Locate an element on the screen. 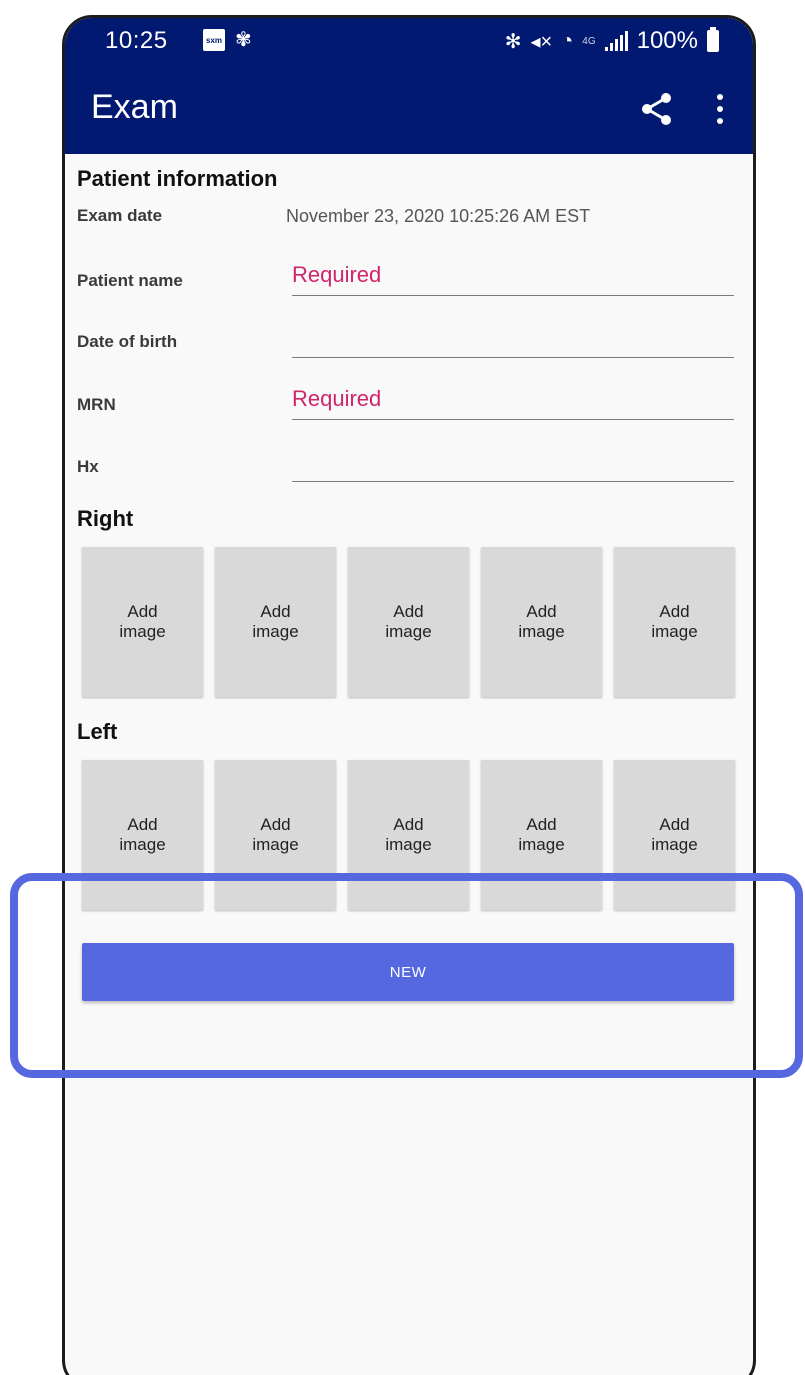  wifi-icon: ◔ is located at coordinates (567, 40).